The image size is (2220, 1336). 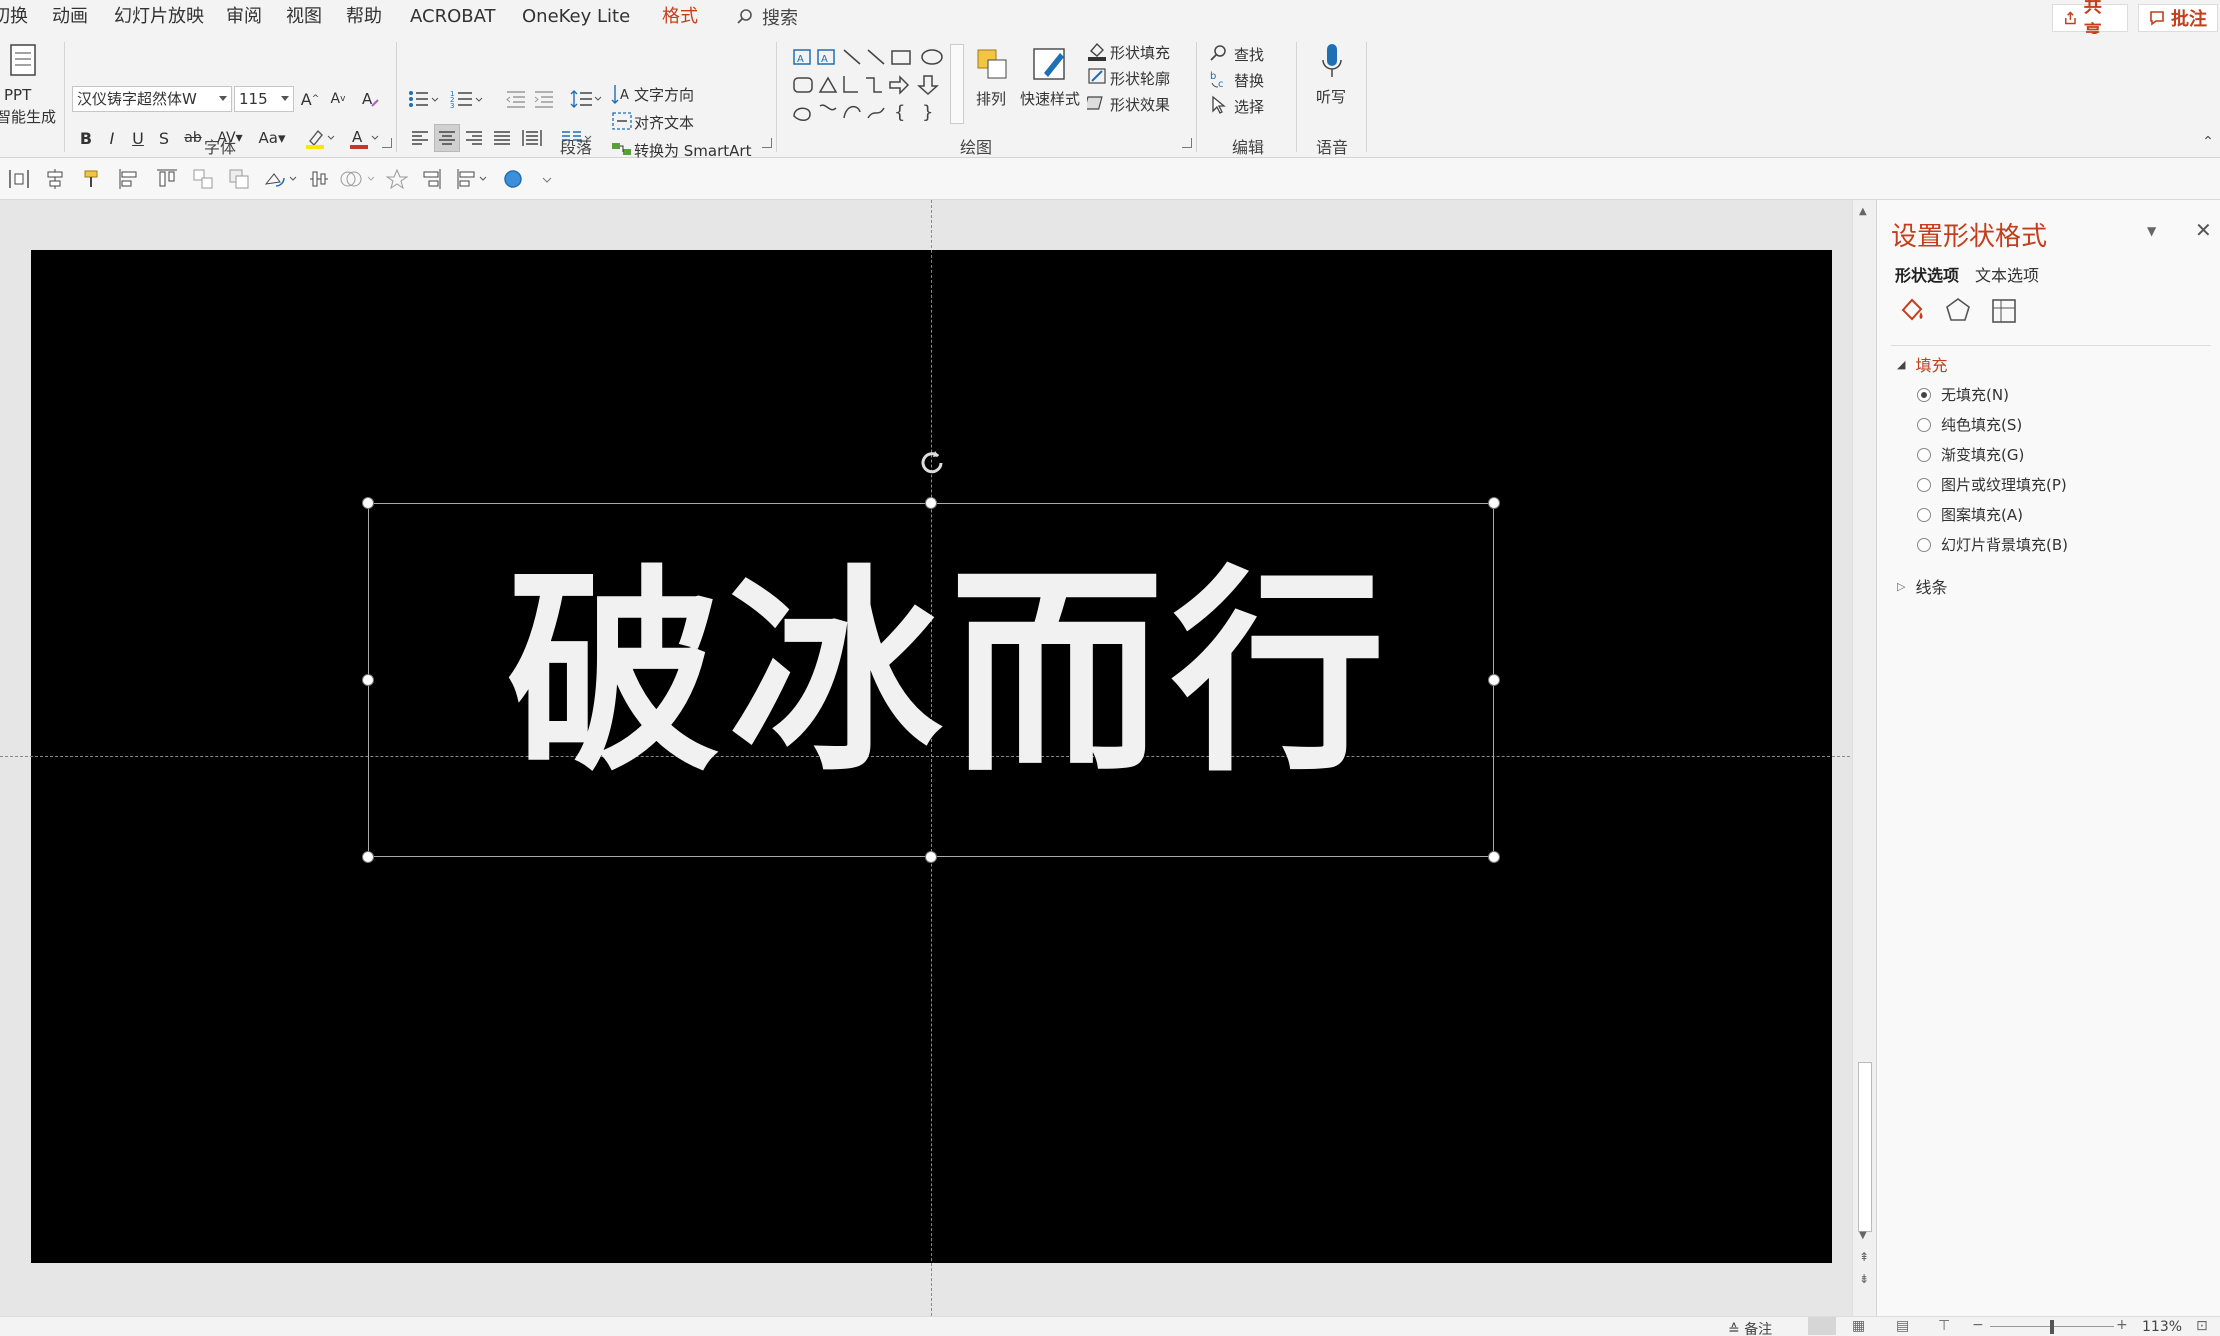 I want to click on quick-styles-button: 快速样式, so click(x=1050, y=98).